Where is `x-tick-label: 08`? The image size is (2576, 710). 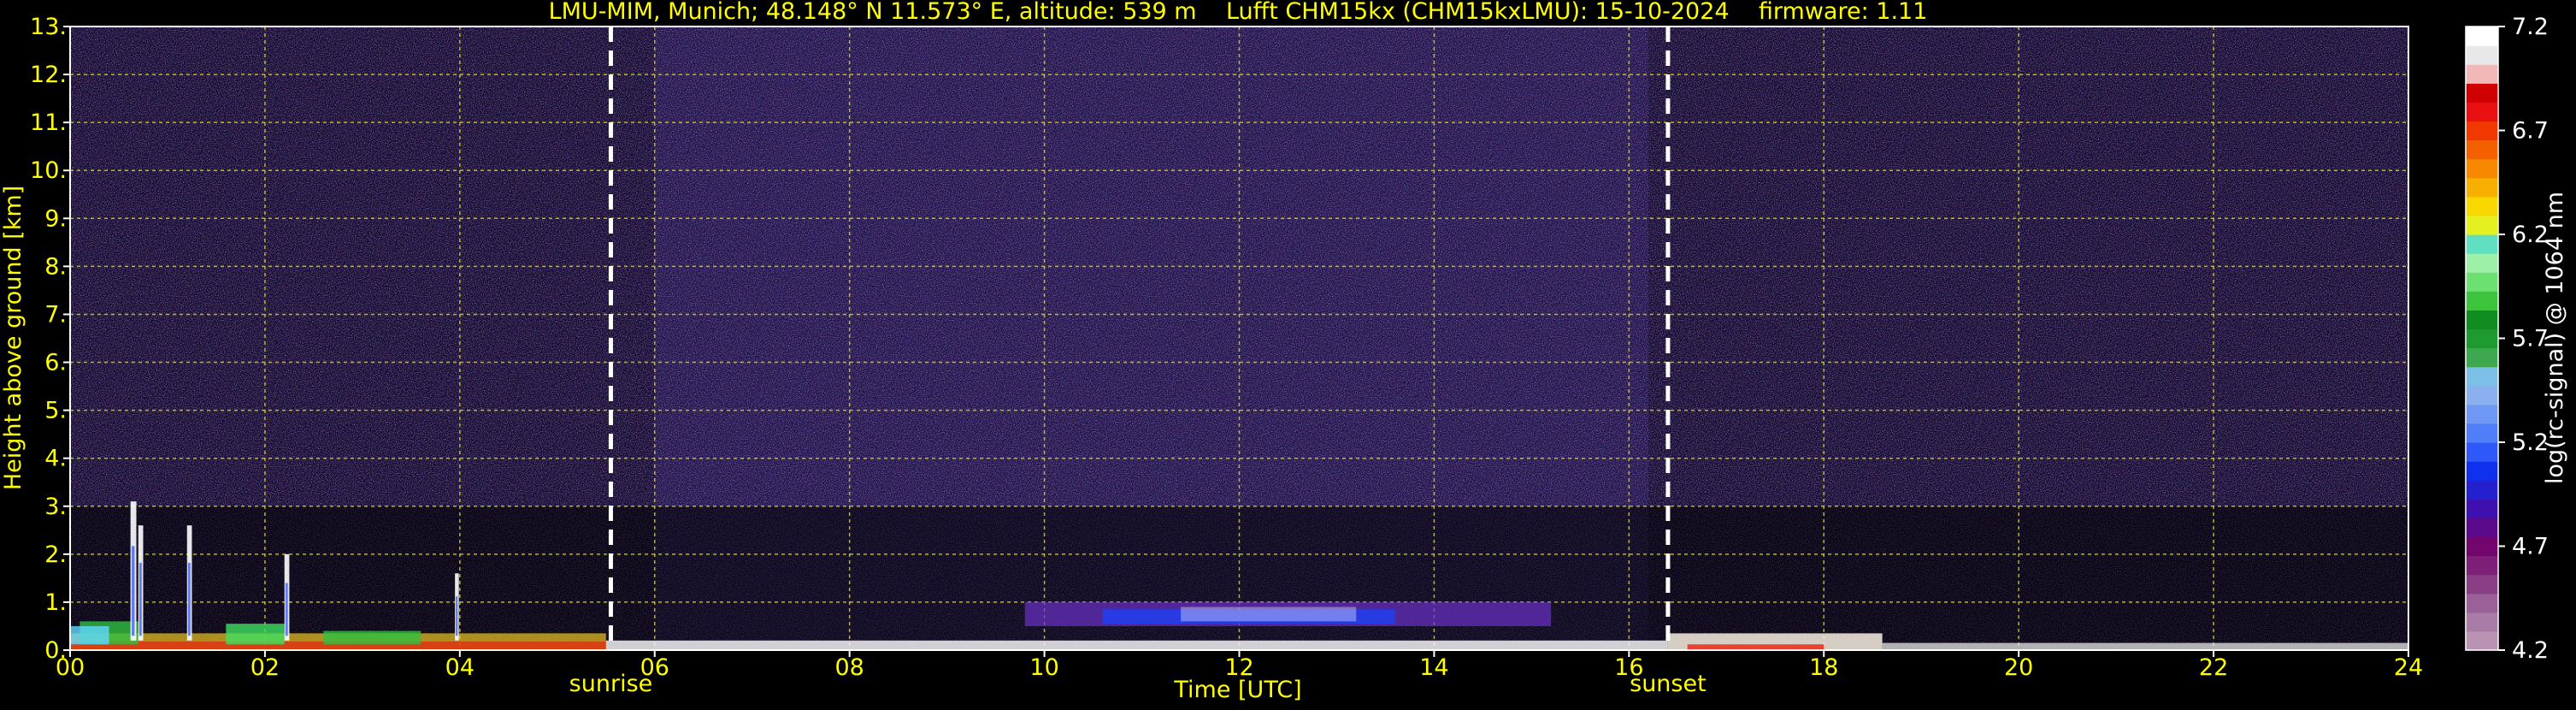 x-tick-label: 08 is located at coordinates (849, 667).